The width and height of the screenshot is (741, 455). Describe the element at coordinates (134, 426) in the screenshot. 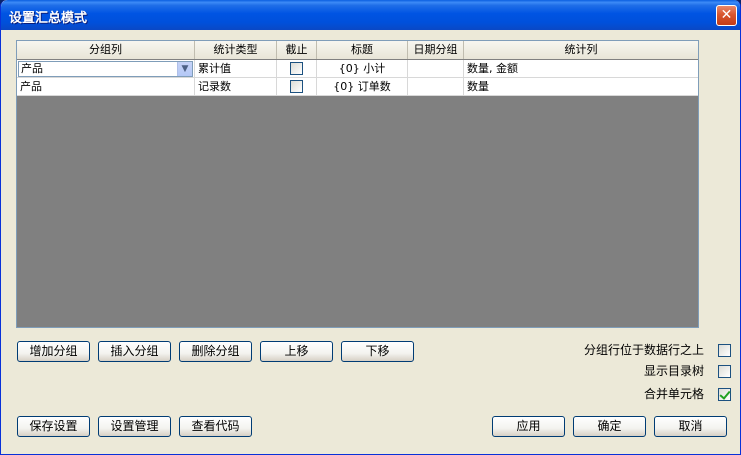

I see `settings-manage-button: 设置管理` at that location.